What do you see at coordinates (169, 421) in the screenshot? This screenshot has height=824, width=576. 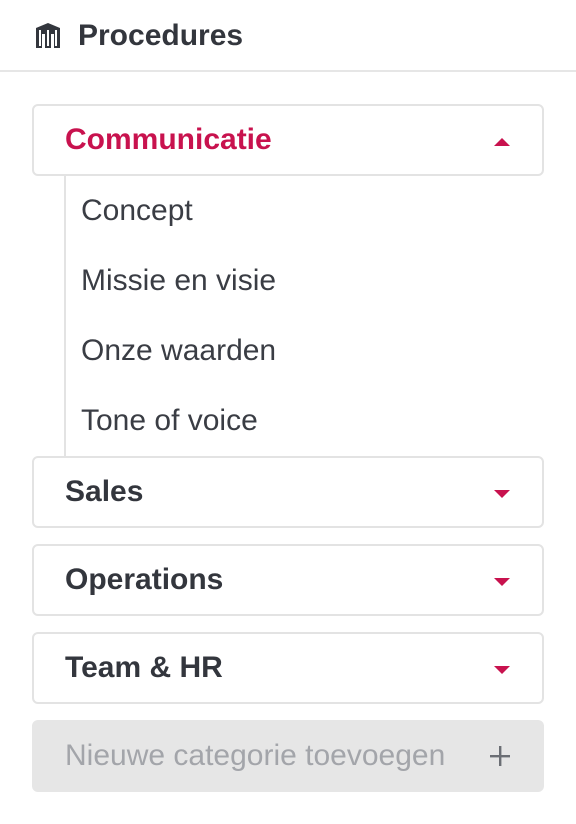 I see `subitem-tone-of-voice: Tone of voice` at bounding box center [169, 421].